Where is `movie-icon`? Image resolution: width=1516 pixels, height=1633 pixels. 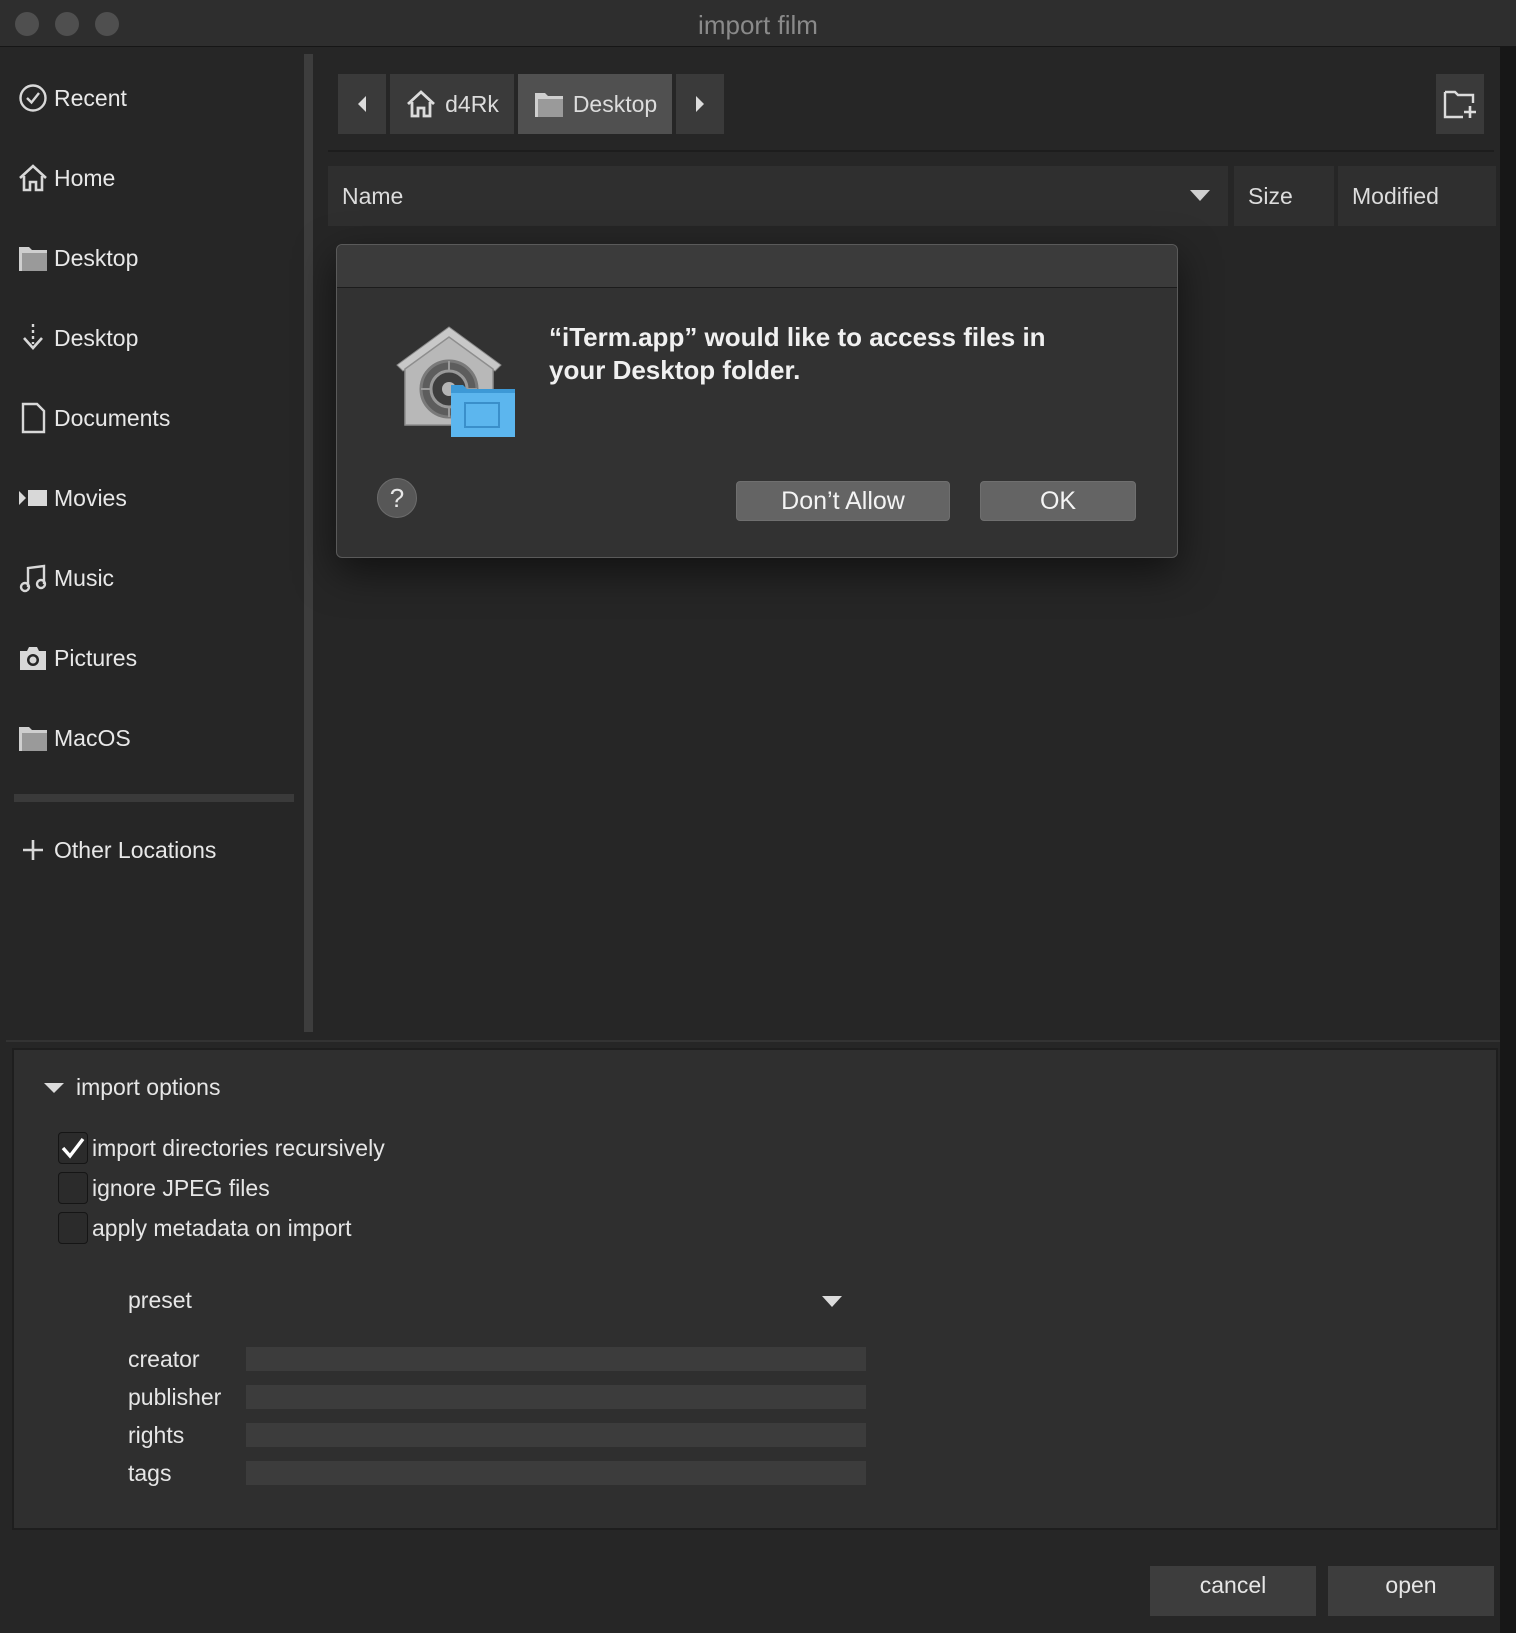
movie-icon is located at coordinates (33, 498).